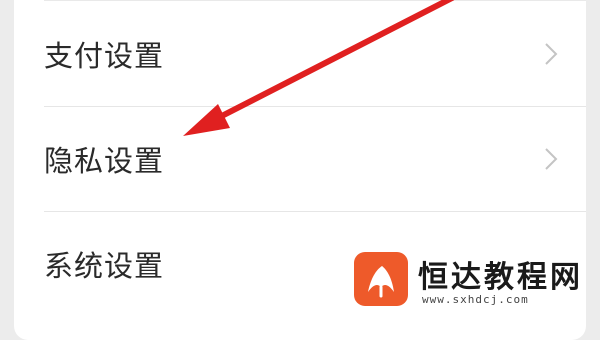 Image resolution: width=600 pixels, height=340 pixels. What do you see at coordinates (104, 266) in the screenshot?
I see `settings-item-label: 系统设置` at bounding box center [104, 266].